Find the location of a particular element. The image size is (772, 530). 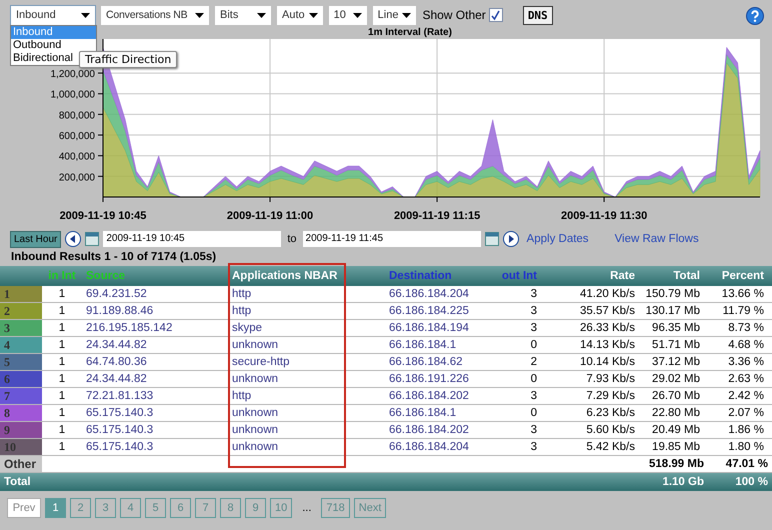

dropdown: 10 is located at coordinates (347, 15).